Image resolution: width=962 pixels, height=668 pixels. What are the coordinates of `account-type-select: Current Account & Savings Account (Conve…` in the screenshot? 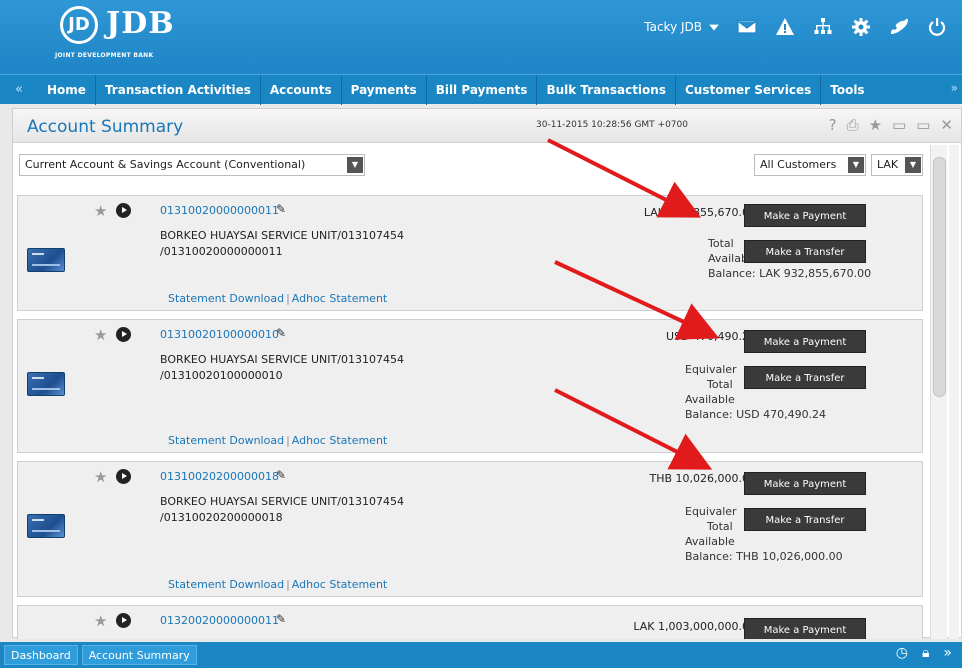 It's located at (192, 165).